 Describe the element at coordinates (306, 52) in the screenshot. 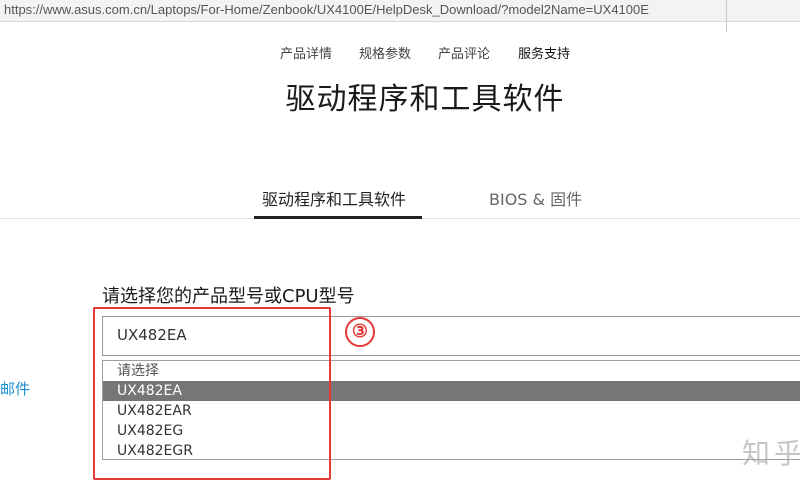

I see `nav-product-details: 产品详情` at that location.